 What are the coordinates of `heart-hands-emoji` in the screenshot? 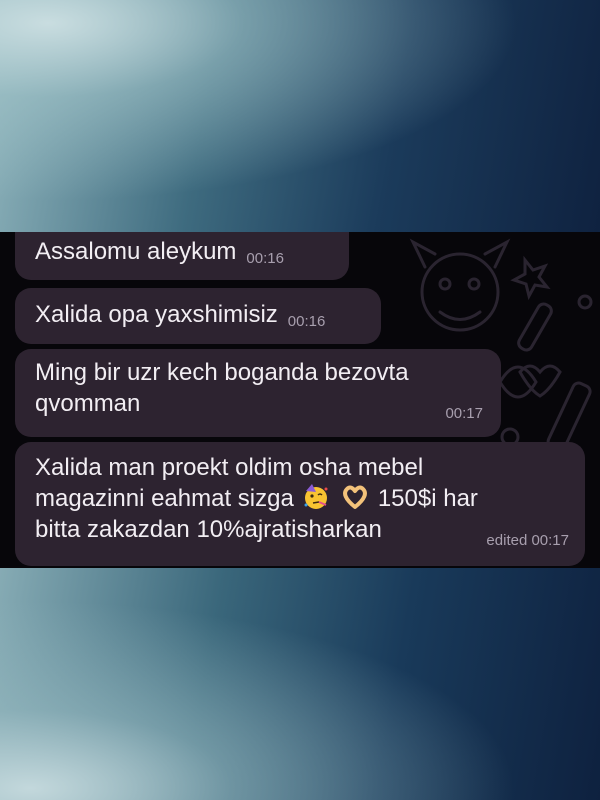 It's located at (355, 497).